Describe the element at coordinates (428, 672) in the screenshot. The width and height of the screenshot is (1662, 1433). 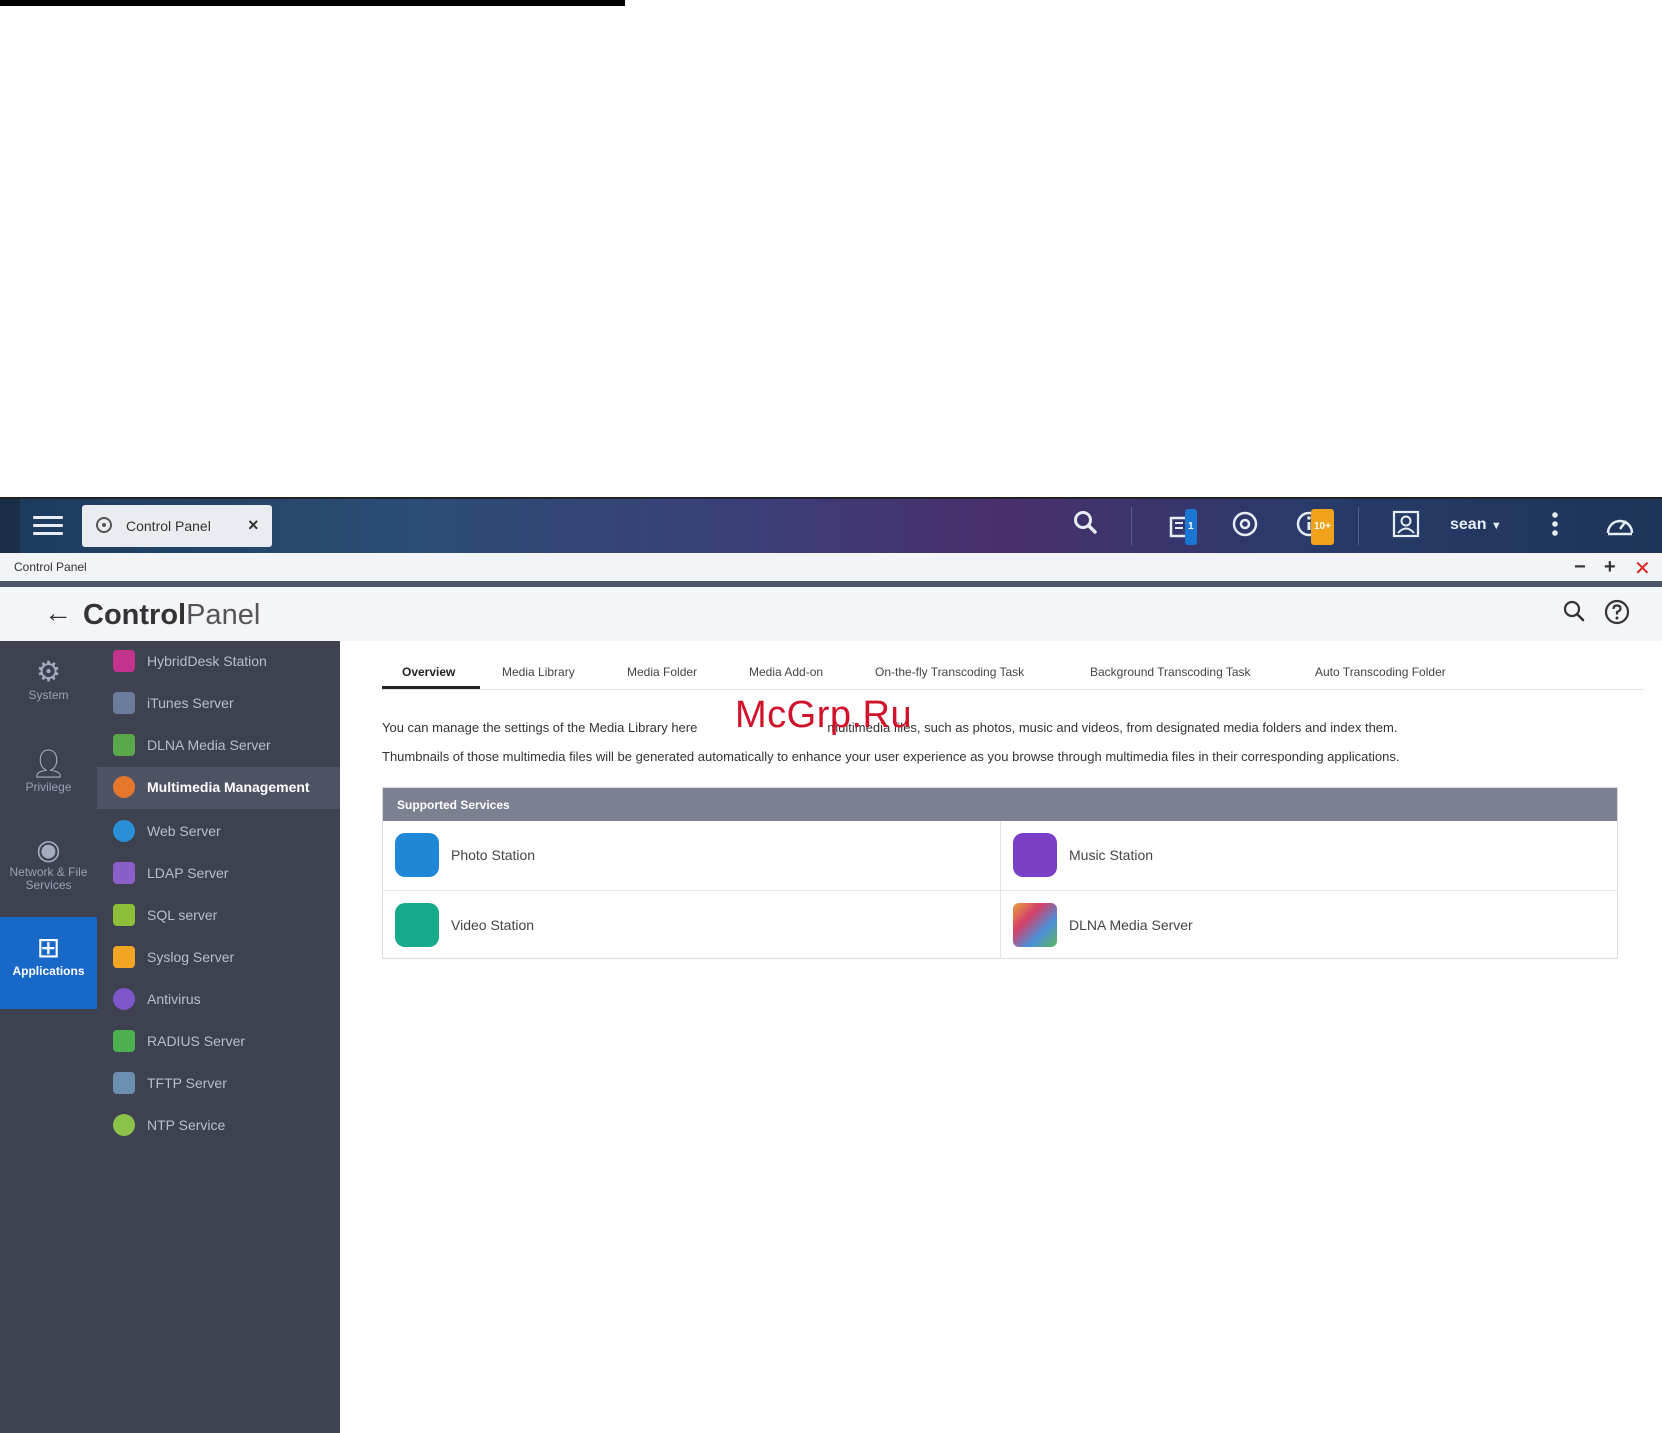
I see `tab-overview: Overview` at that location.